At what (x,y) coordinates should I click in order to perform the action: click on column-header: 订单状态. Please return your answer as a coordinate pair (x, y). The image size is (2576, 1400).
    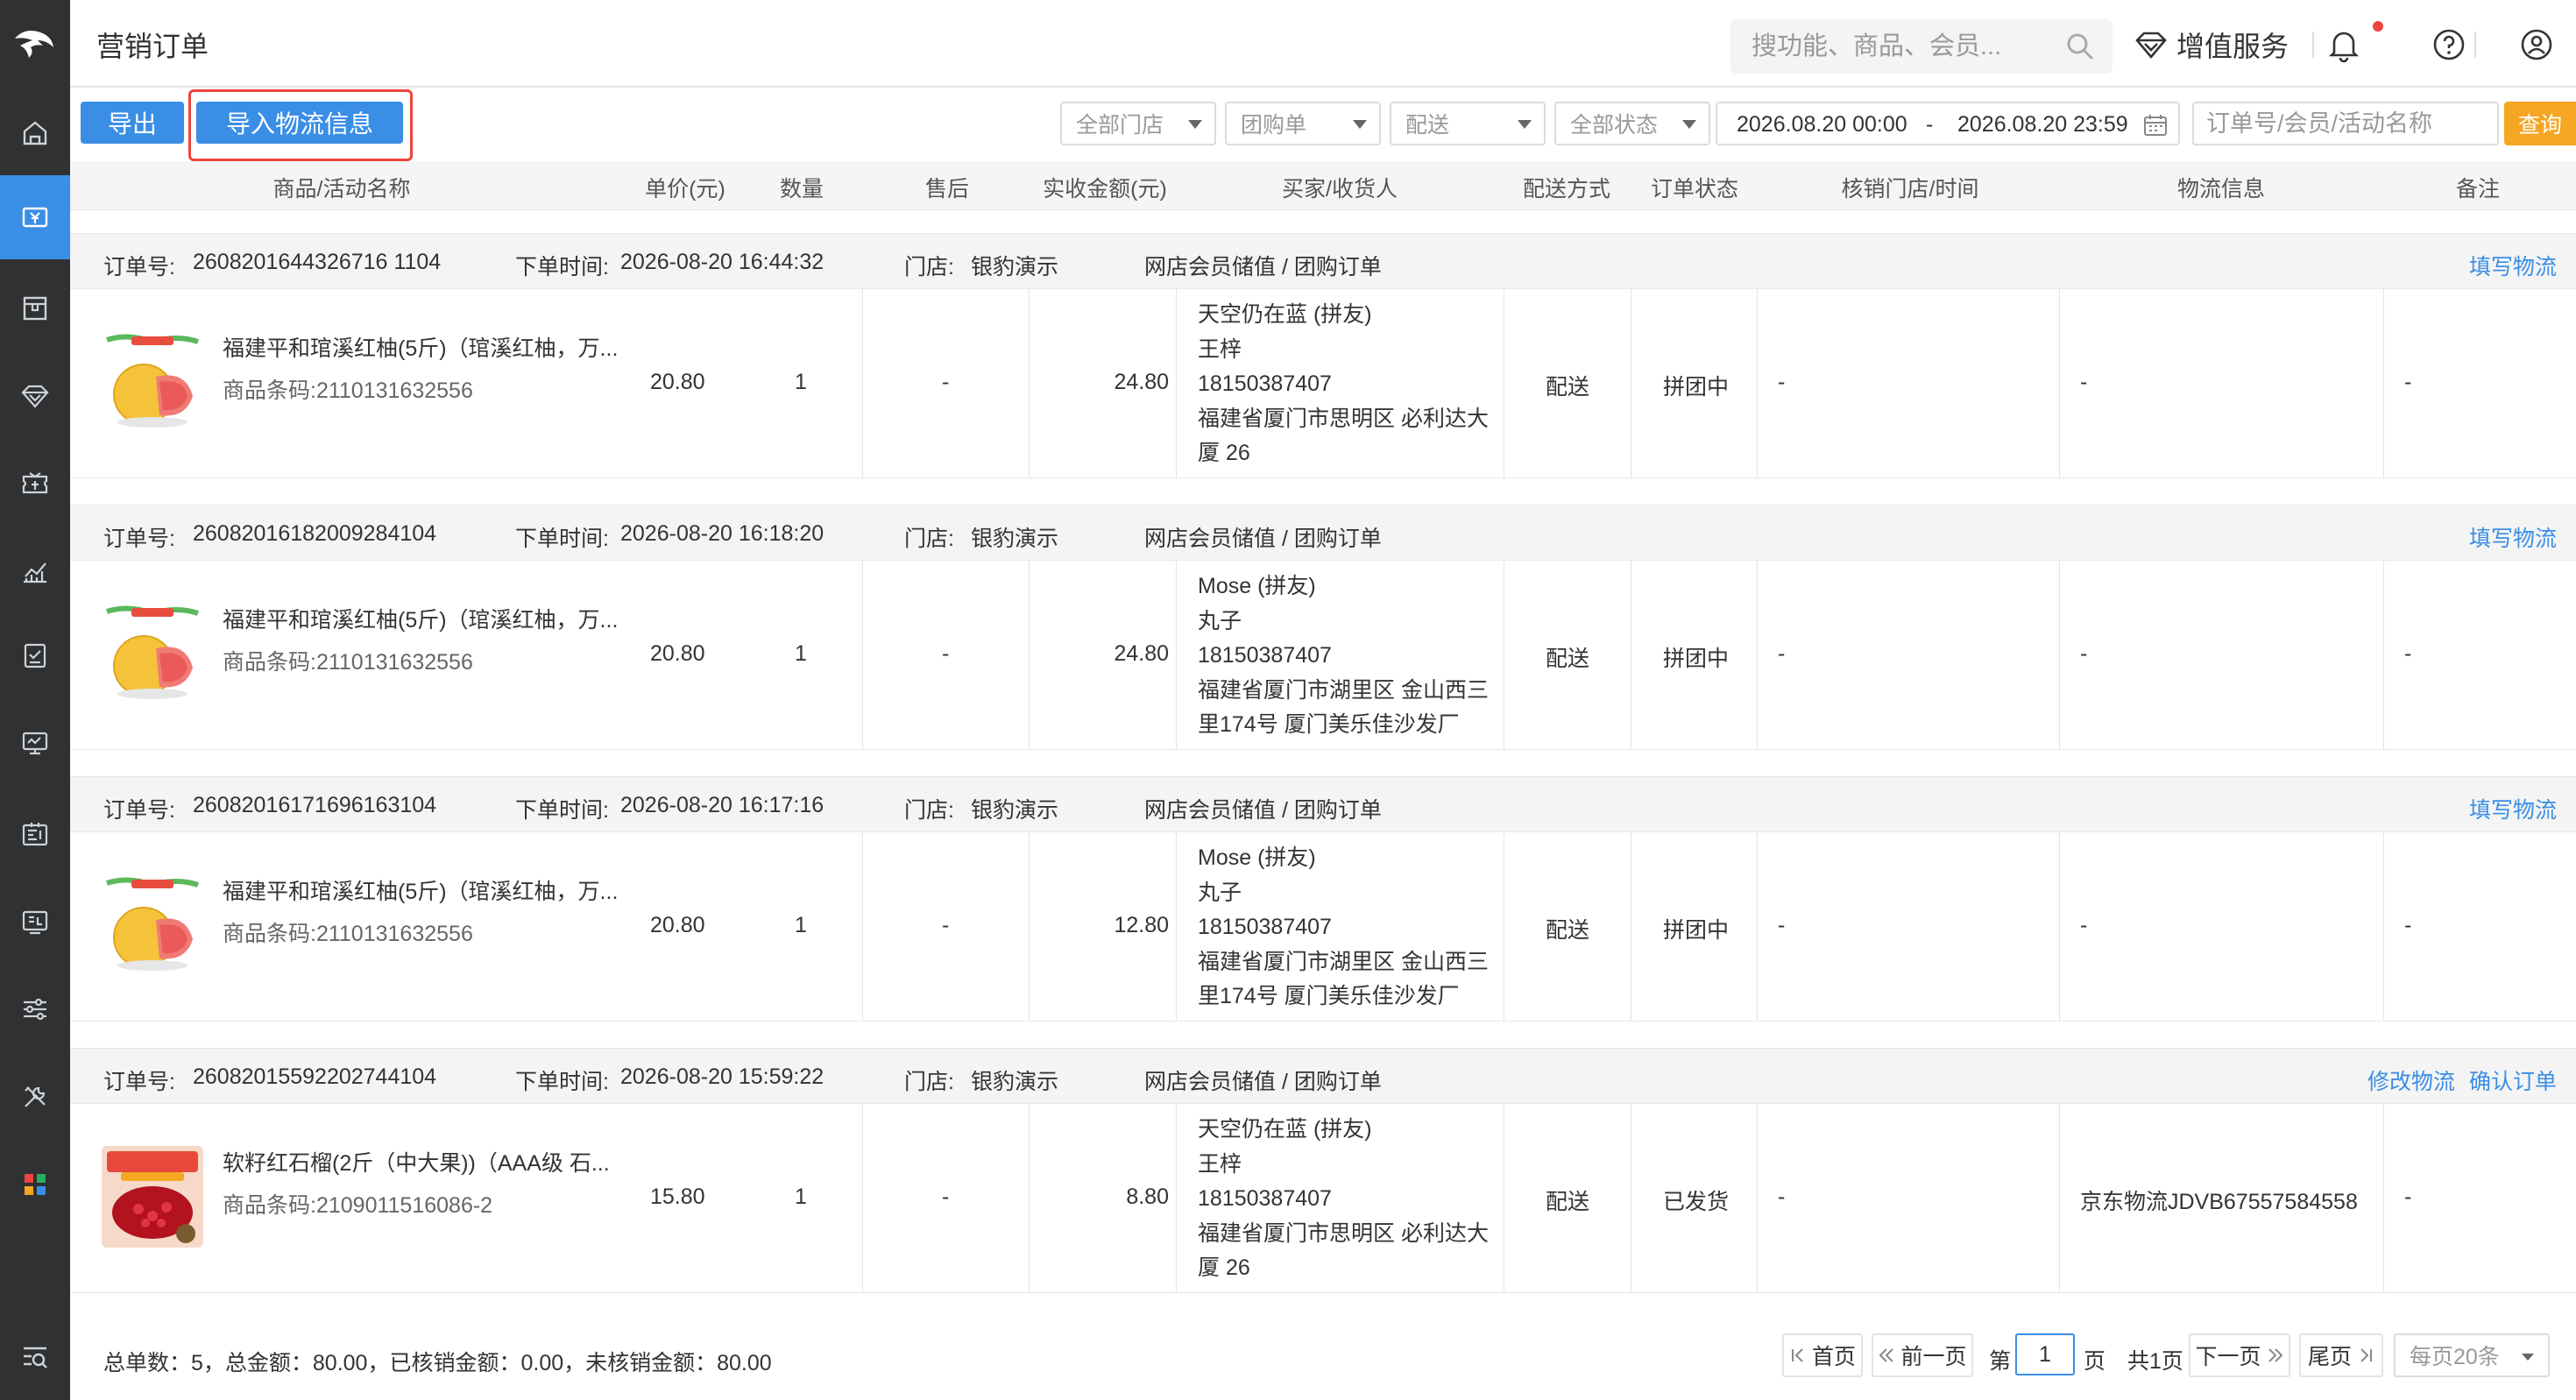
    Looking at the image, I should click on (1694, 189).